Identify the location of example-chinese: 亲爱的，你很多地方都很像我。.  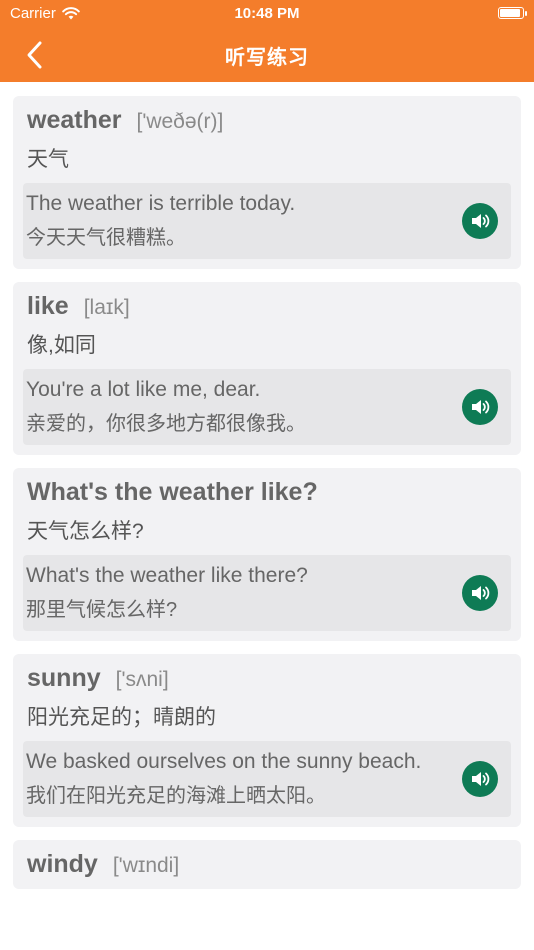
(166, 424).